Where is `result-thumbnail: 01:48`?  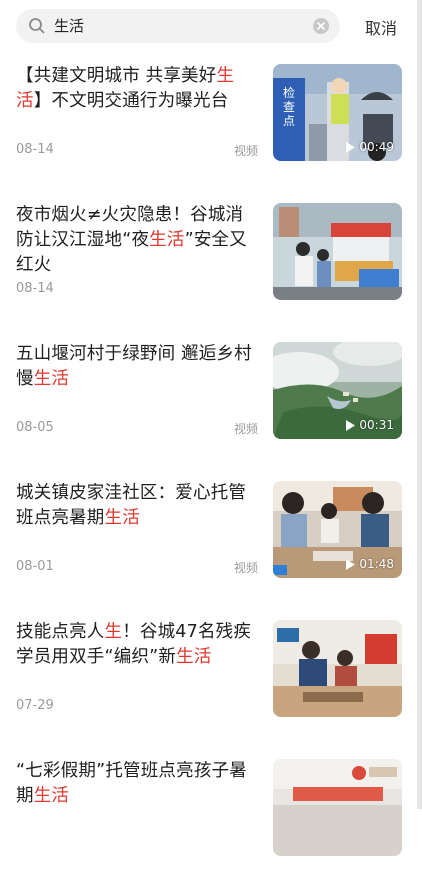 result-thumbnail: 01:48 is located at coordinates (337, 529).